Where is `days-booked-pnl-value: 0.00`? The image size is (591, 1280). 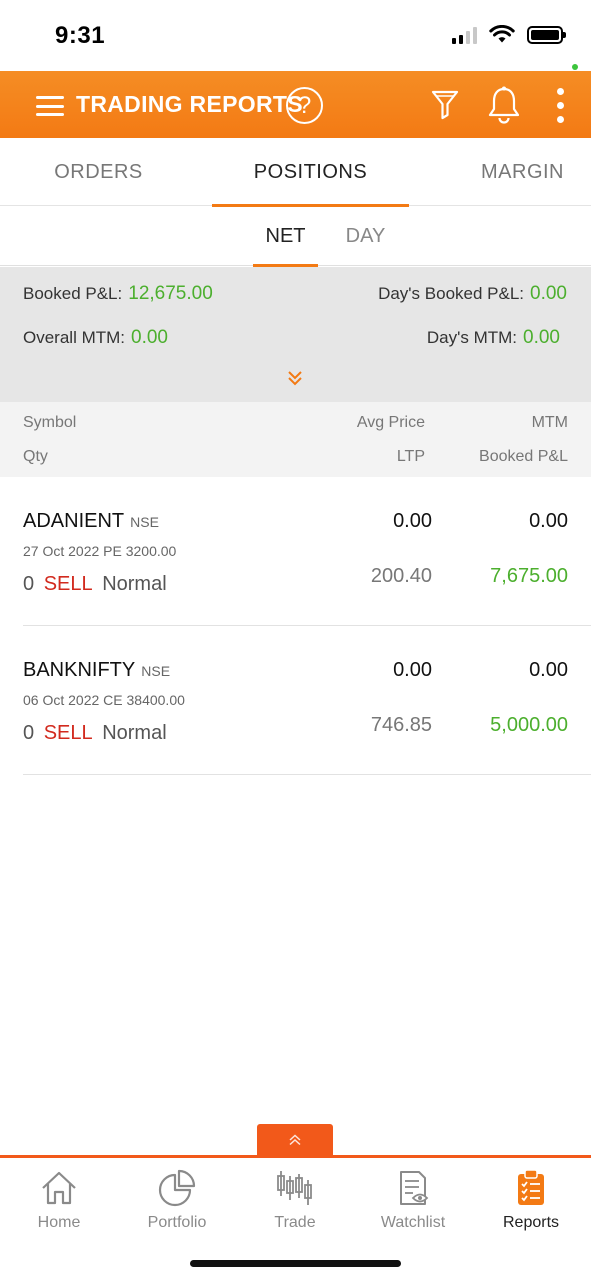
days-booked-pnl-value: 0.00 is located at coordinates (548, 293).